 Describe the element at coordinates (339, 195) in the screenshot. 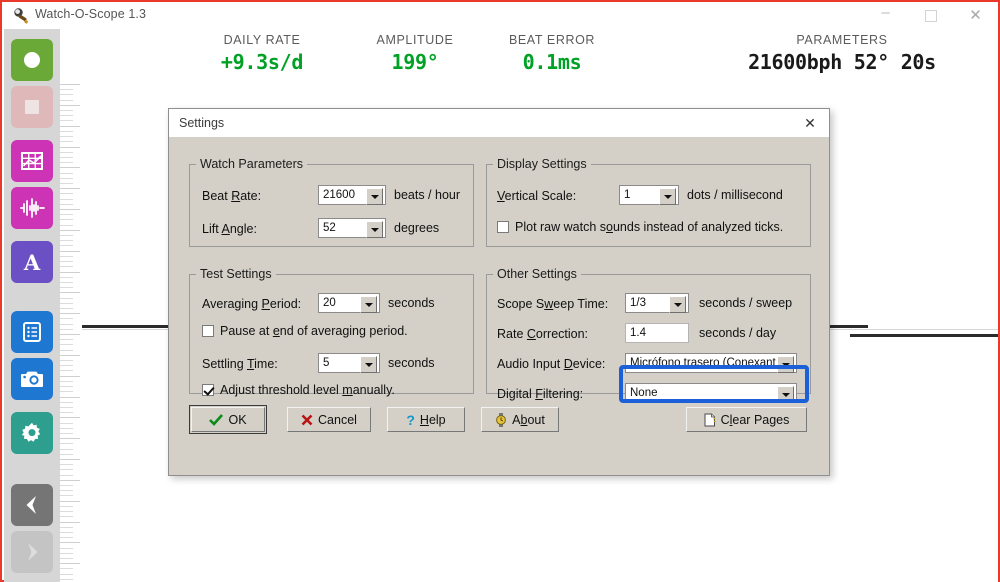

I see `beat-rate-value: 21600` at that location.